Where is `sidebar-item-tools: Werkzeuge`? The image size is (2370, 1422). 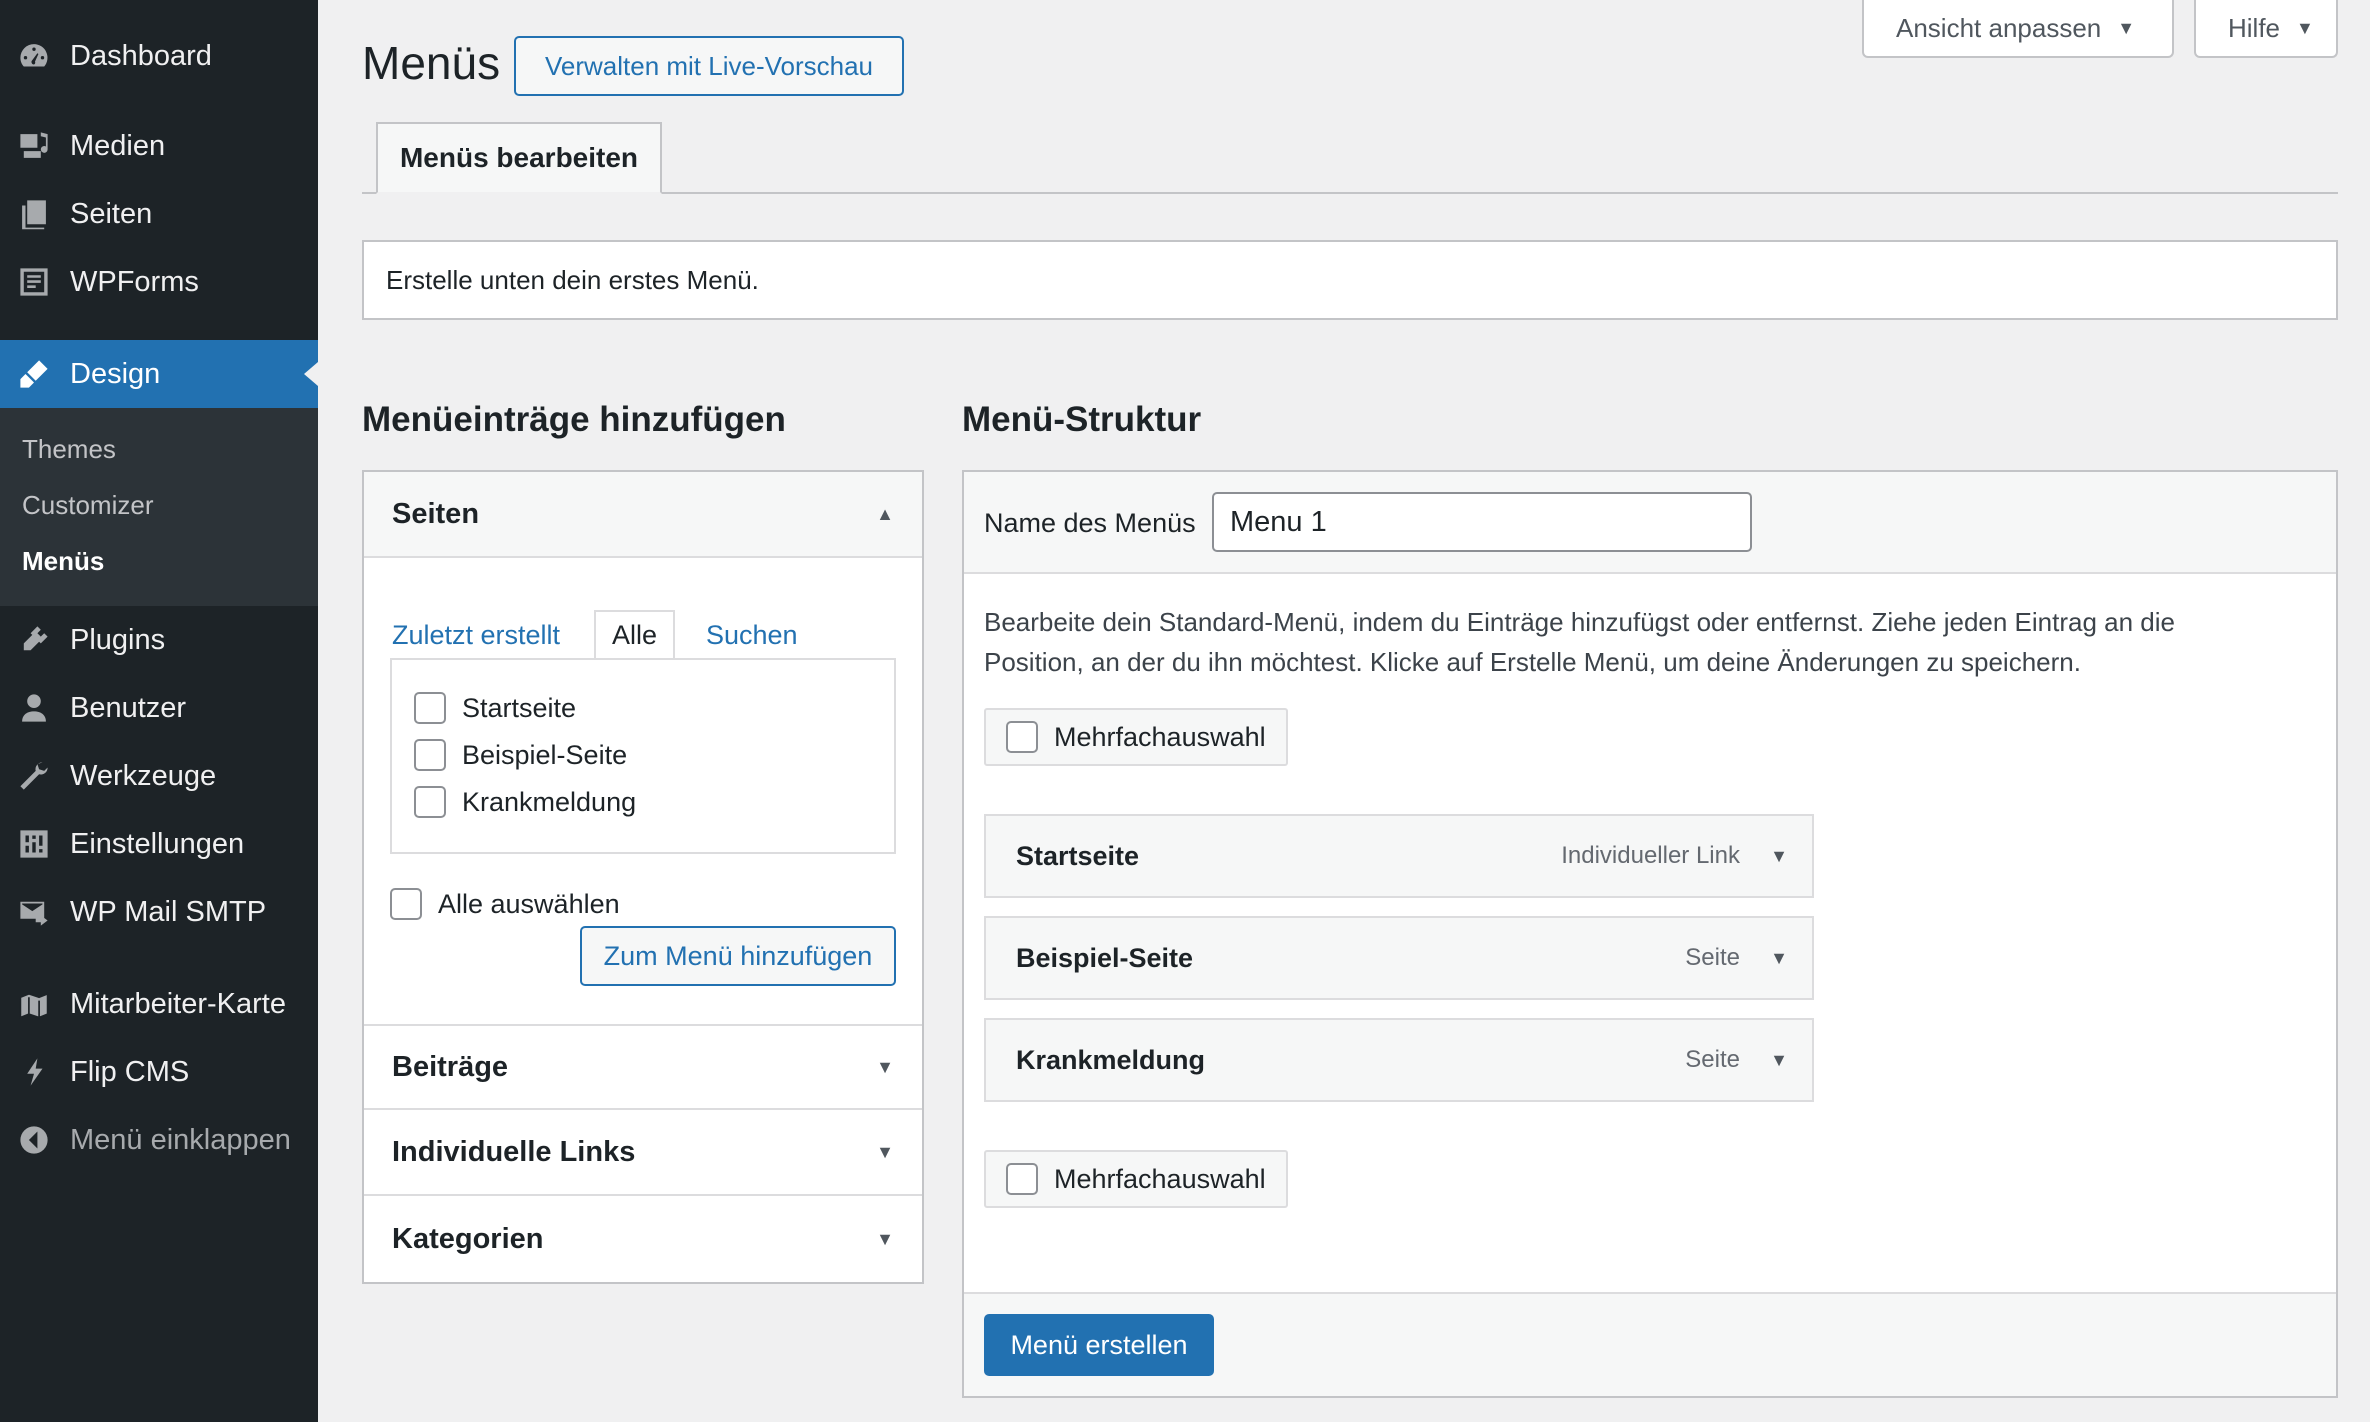 sidebar-item-tools: Werkzeuge is located at coordinates (159, 776).